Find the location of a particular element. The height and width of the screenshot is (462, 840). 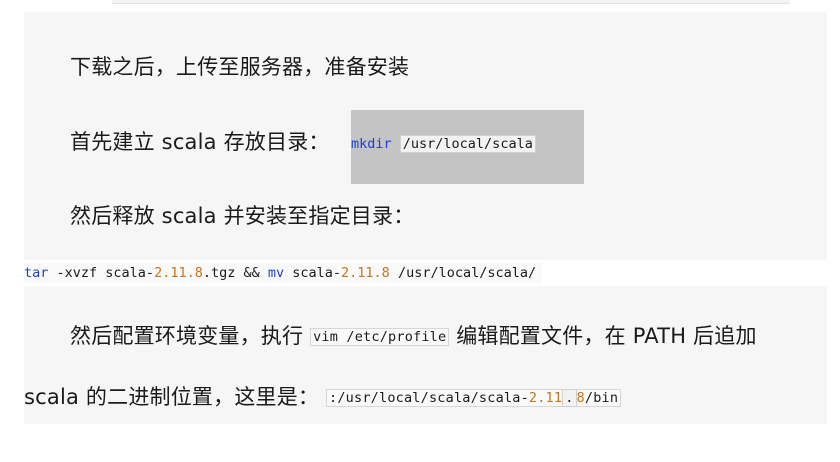

tar-mid: .tgz && is located at coordinates (235, 273).